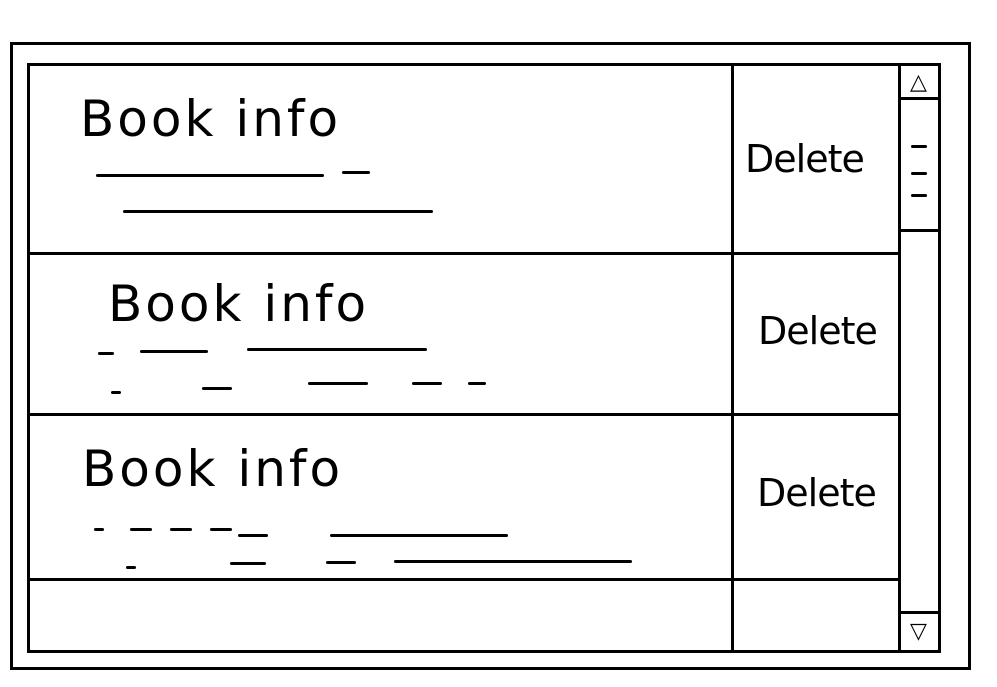 This screenshot has width=997, height=687. I want to click on triangle-down-icon: ▽, so click(918, 631).